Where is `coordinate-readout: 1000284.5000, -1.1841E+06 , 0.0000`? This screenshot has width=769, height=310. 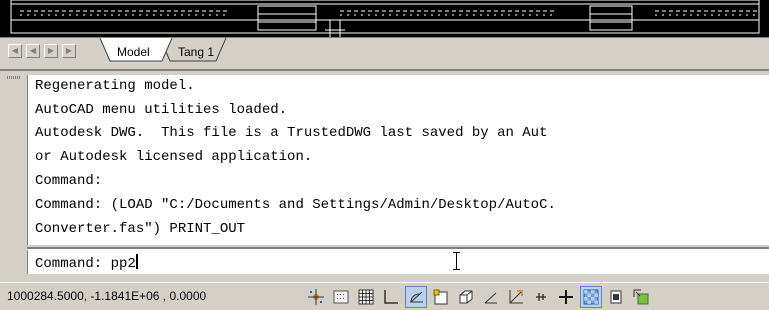 coordinate-readout: 1000284.5000, -1.1841E+06 , 0.0000 is located at coordinates (106, 296).